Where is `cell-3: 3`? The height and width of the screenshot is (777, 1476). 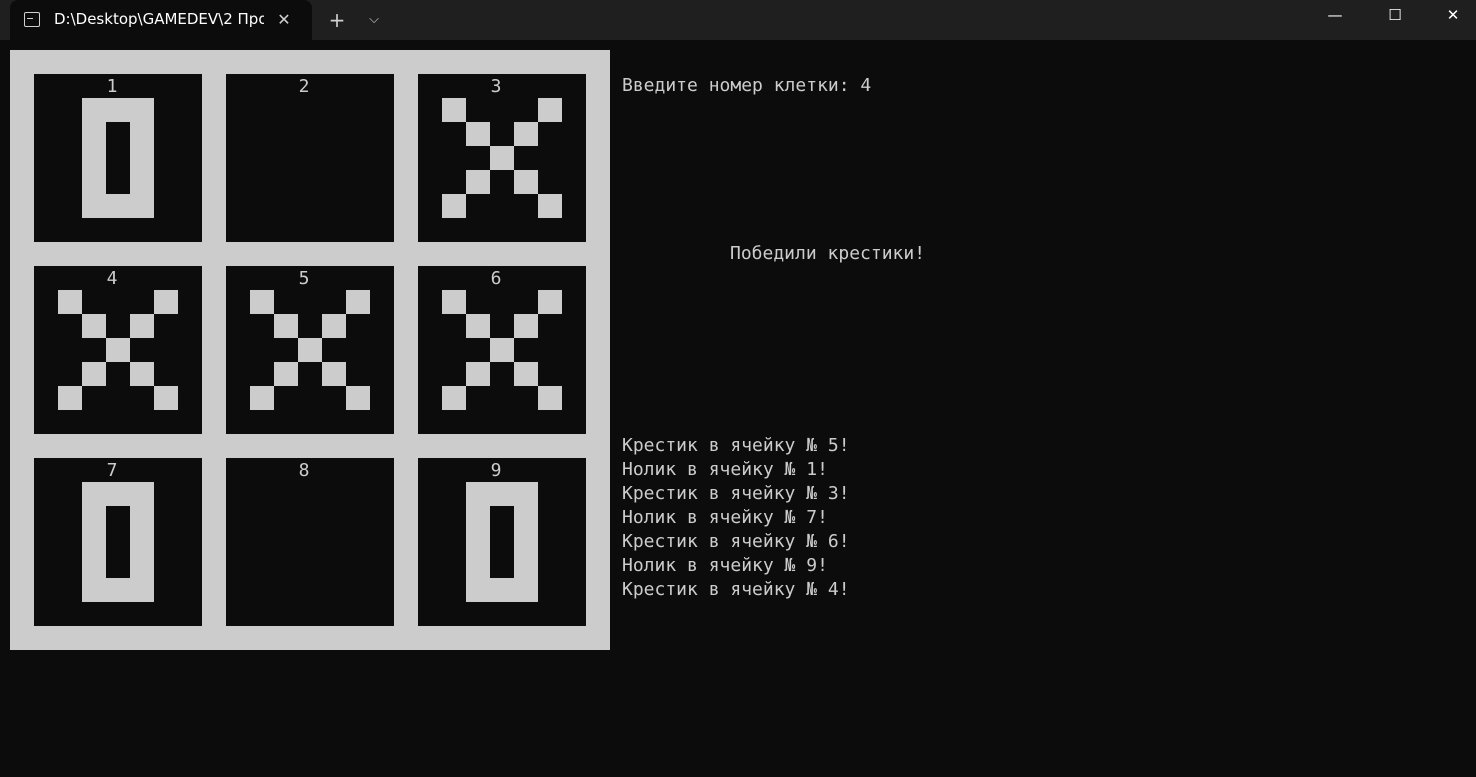 cell-3: 3 is located at coordinates (502, 158).